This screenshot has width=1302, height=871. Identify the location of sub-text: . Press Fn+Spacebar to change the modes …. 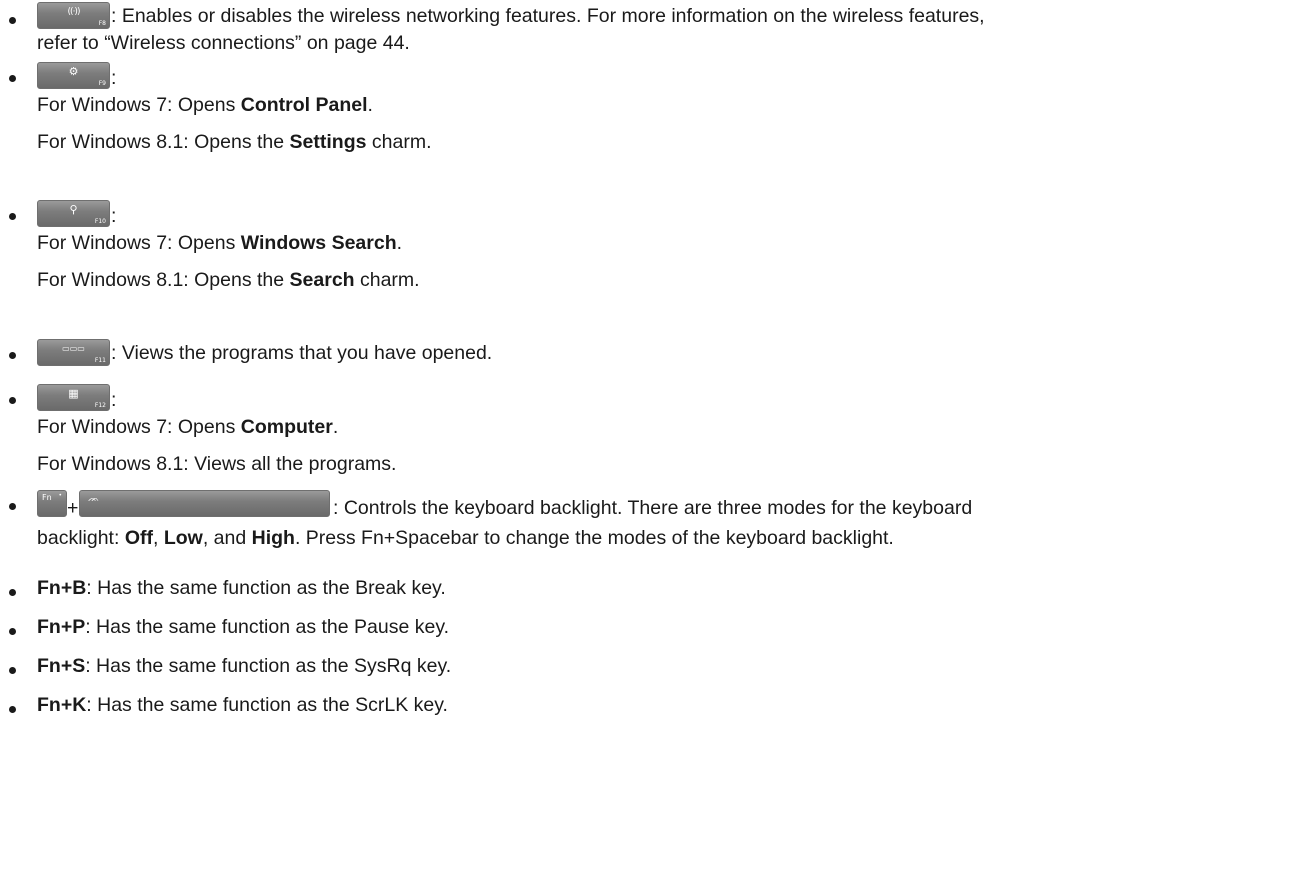
(594, 538).